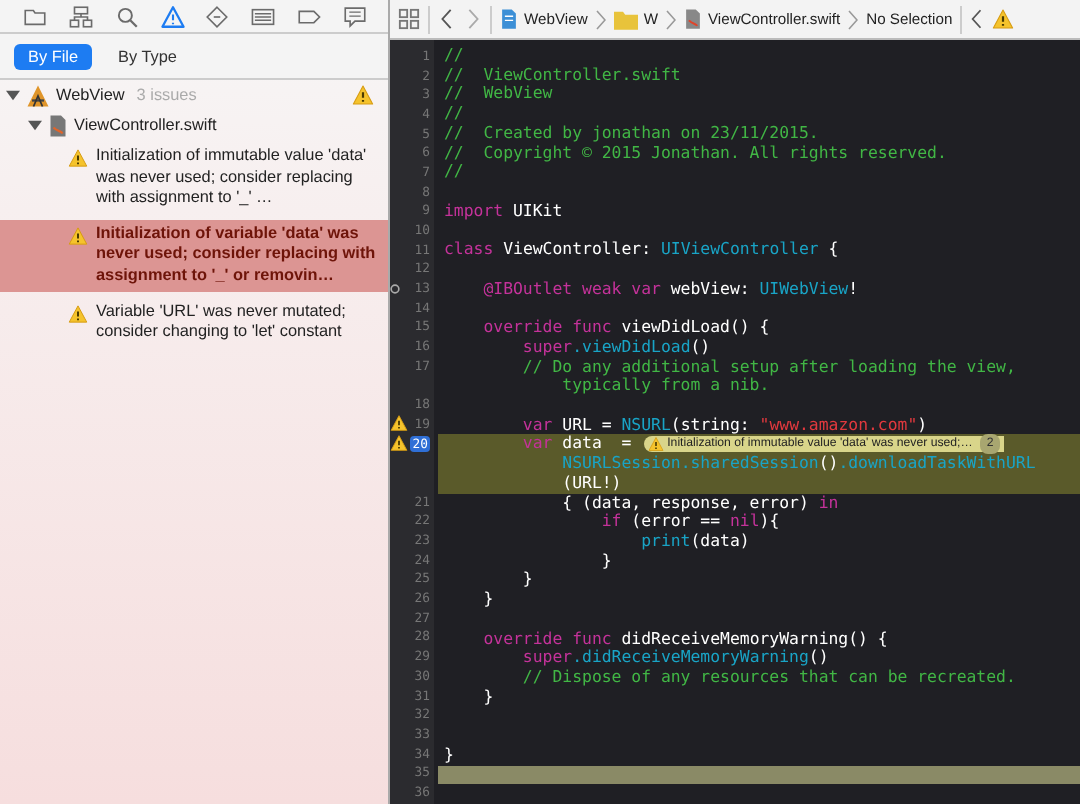 This screenshot has width=1080, height=804. What do you see at coordinates (147, 56) in the screenshot?
I see `scope-tab: By Type` at bounding box center [147, 56].